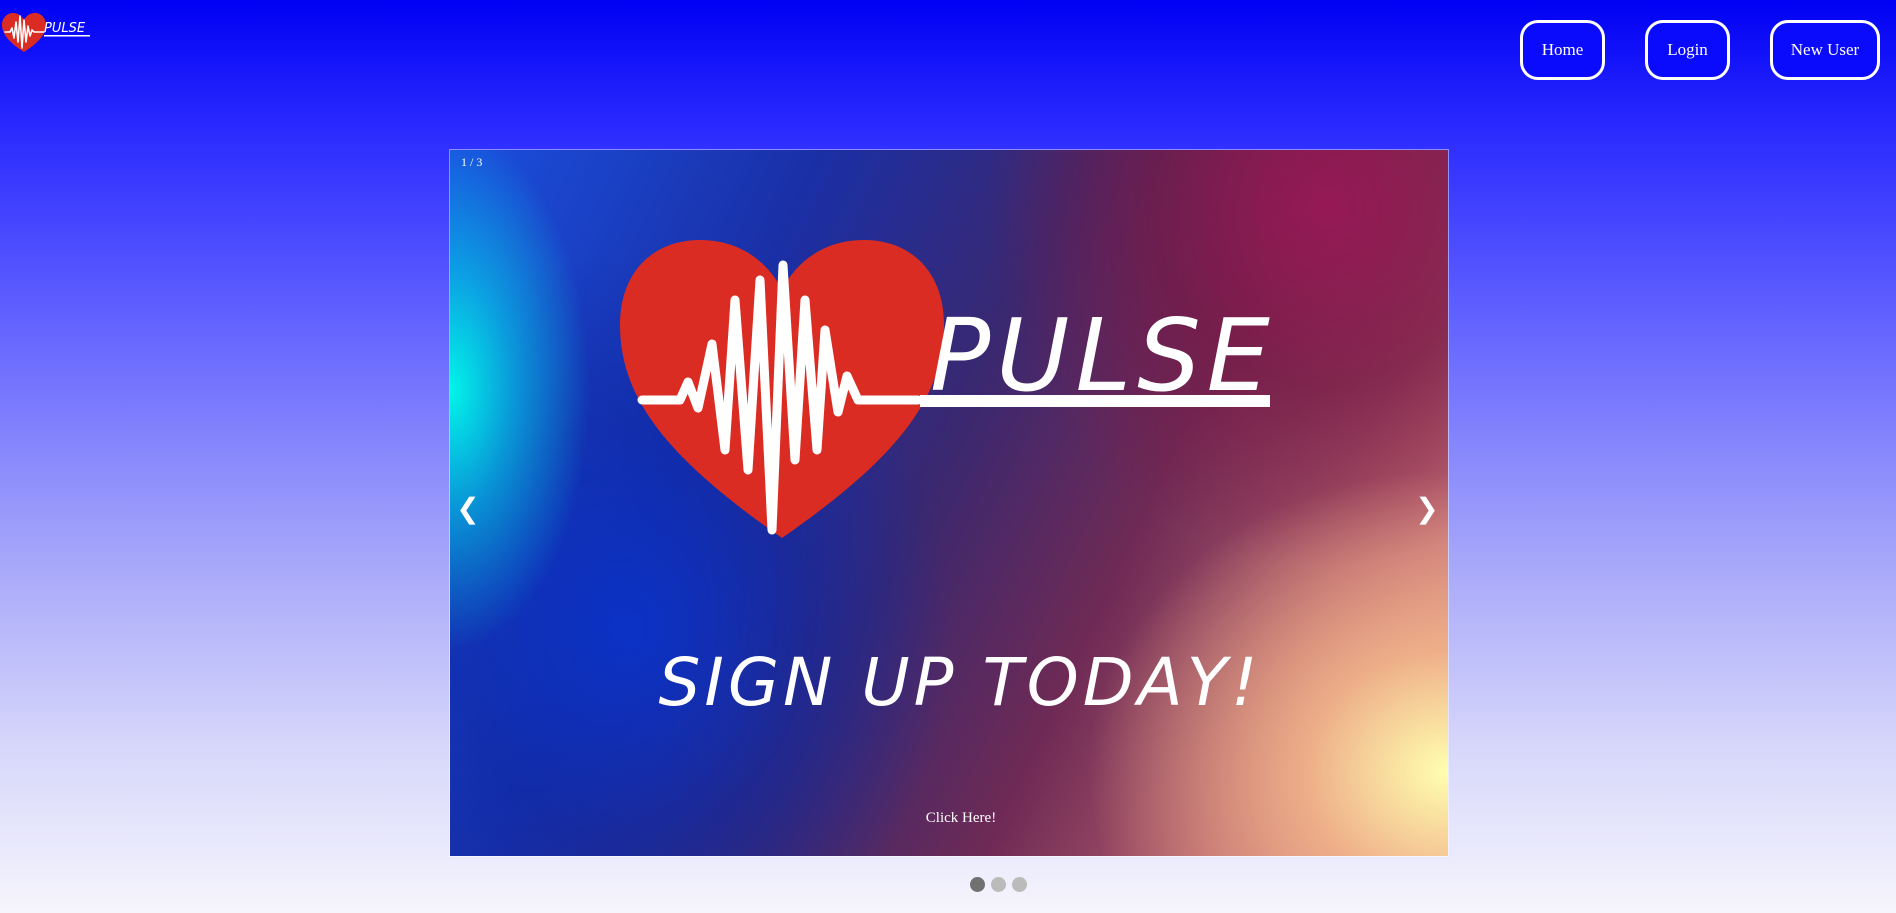 The image size is (1896, 913). I want to click on slide-headline: SIGN UP TODAY!, so click(960, 682).